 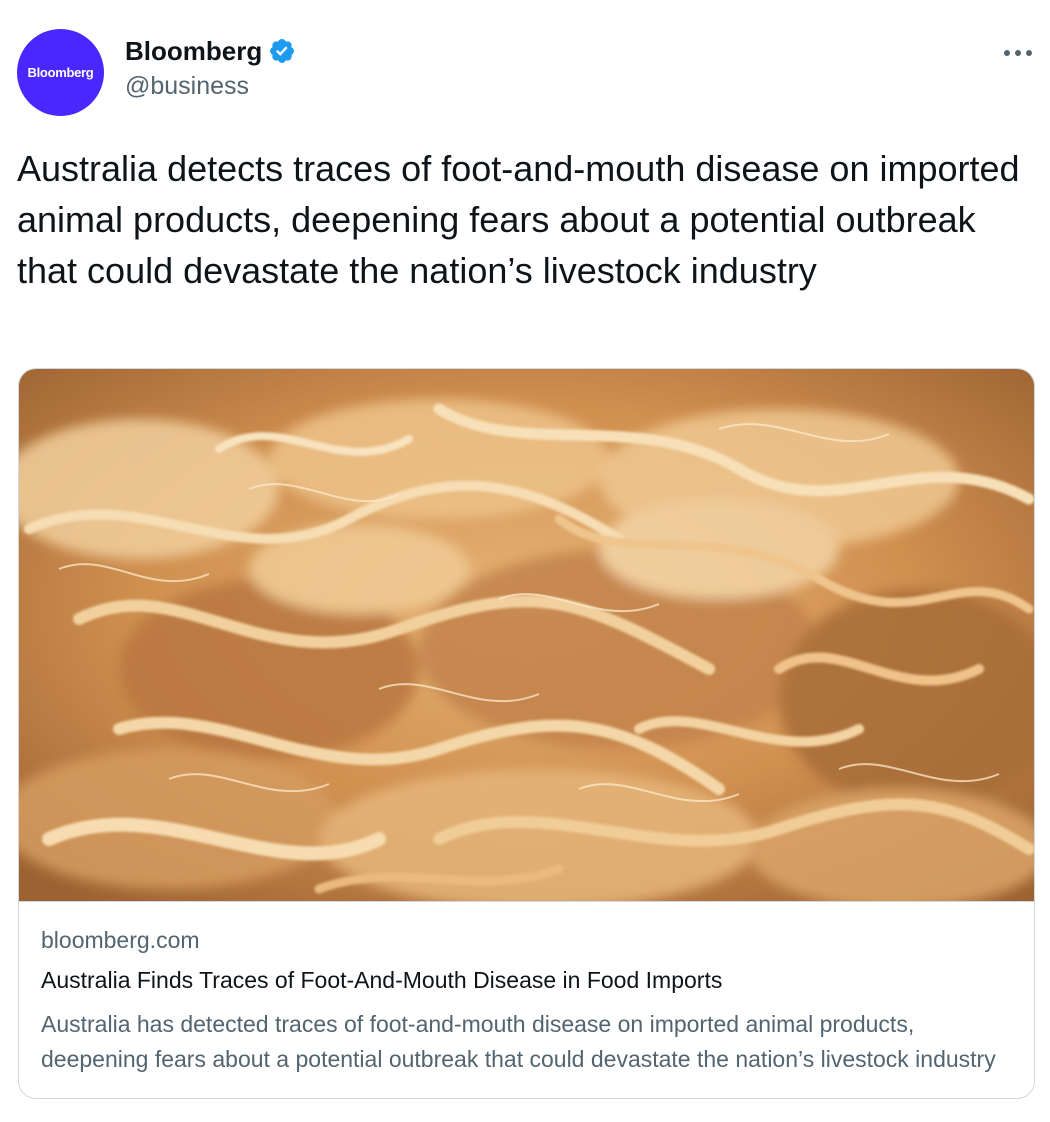 I want to click on author-block: Bloomberg @business, so click(x=210, y=67).